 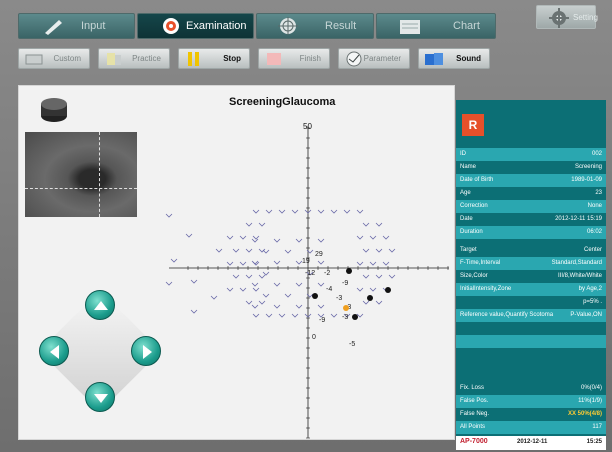 What do you see at coordinates (54, 26) in the screenshot?
I see `pen-icon` at bounding box center [54, 26].